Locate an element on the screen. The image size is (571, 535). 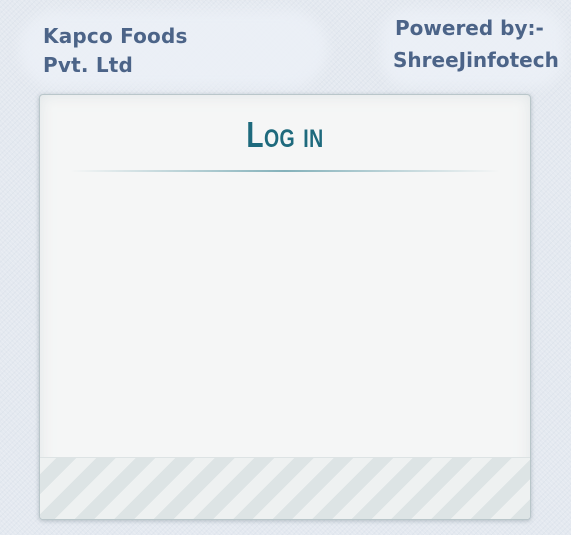
powered-by-label: Powered by:- is located at coordinates (469, 28).